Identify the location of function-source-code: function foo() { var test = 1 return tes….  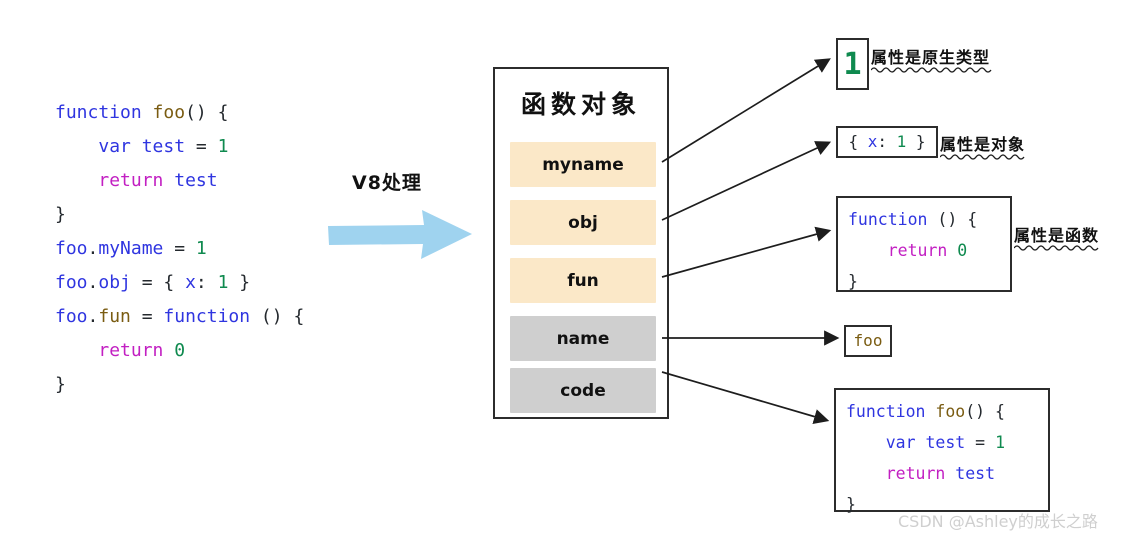
(942, 458).